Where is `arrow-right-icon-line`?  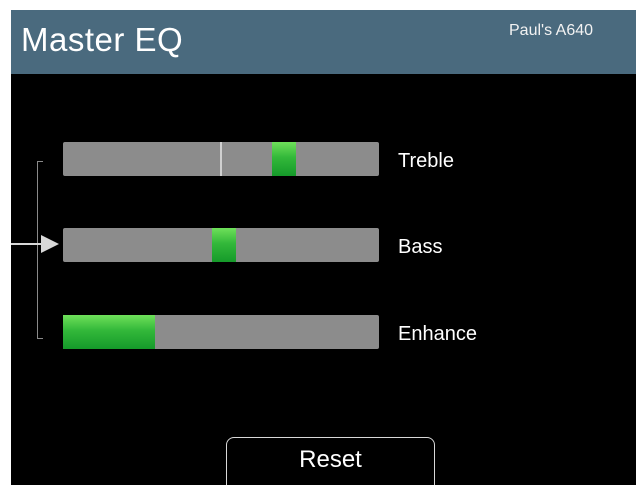
arrow-right-icon-line is located at coordinates (27, 244).